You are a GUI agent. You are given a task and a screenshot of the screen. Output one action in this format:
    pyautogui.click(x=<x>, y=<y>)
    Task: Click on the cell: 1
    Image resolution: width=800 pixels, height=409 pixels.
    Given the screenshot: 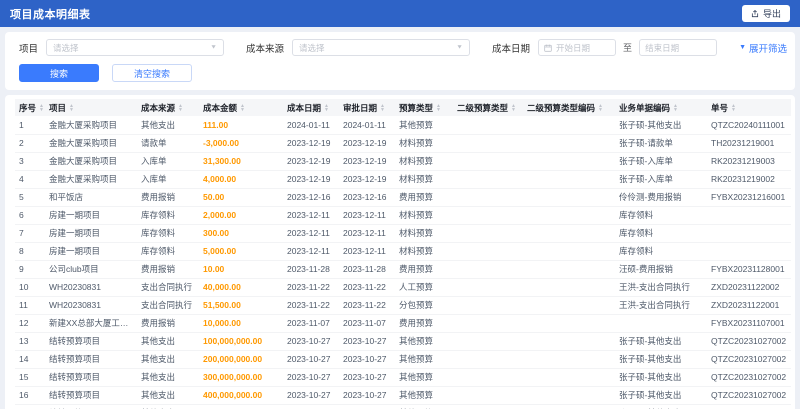 What is the action you would take?
    pyautogui.click(x=30, y=125)
    